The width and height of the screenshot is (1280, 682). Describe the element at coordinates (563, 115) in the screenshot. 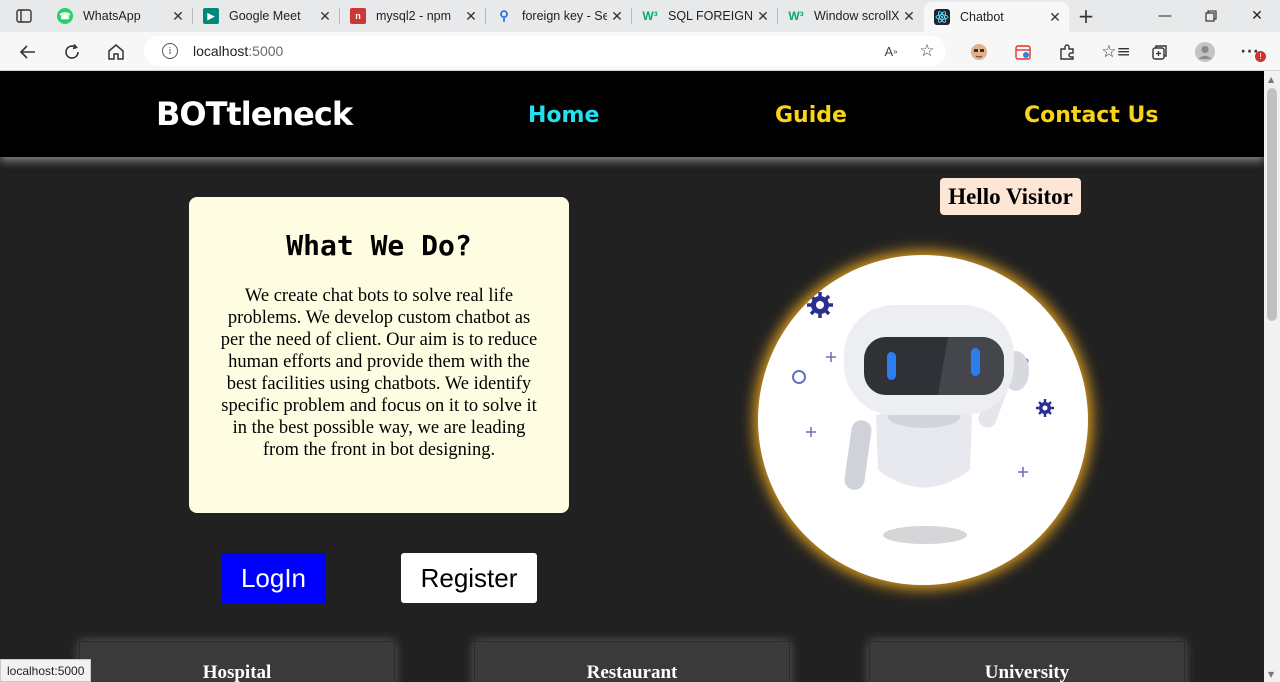

I see `nav-link-home: Home` at that location.